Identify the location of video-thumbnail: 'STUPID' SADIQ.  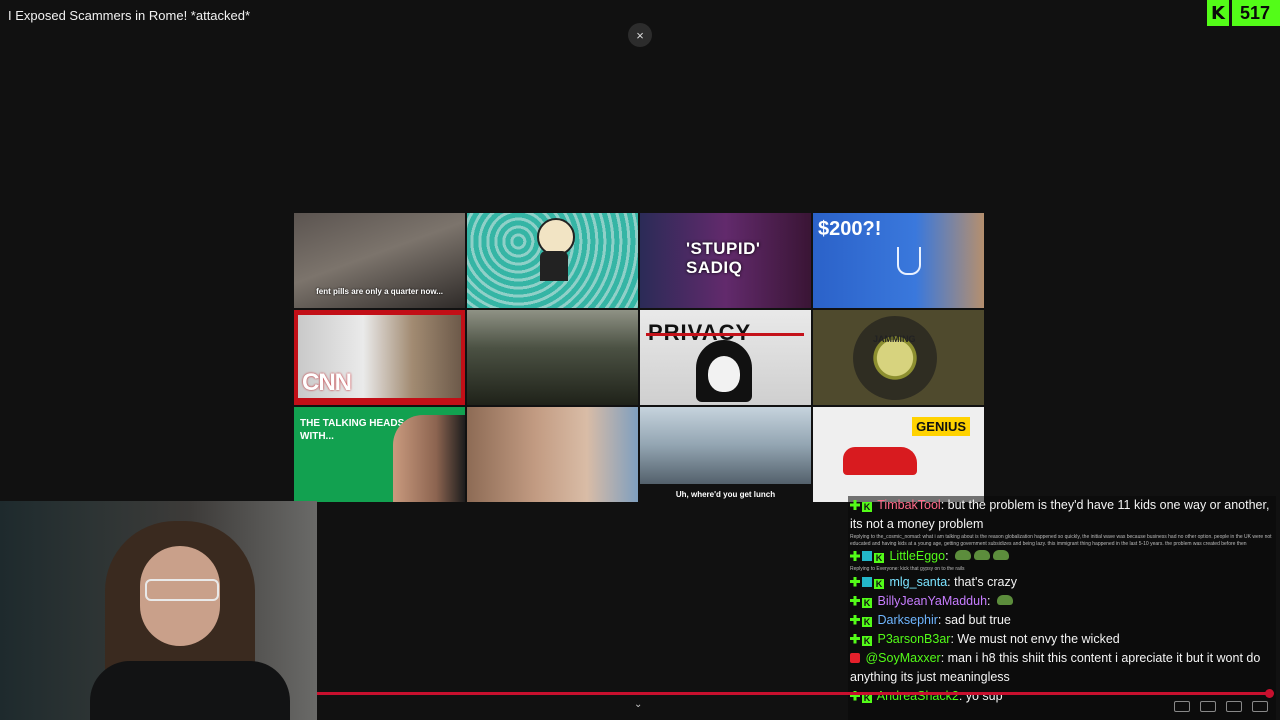
(725, 260).